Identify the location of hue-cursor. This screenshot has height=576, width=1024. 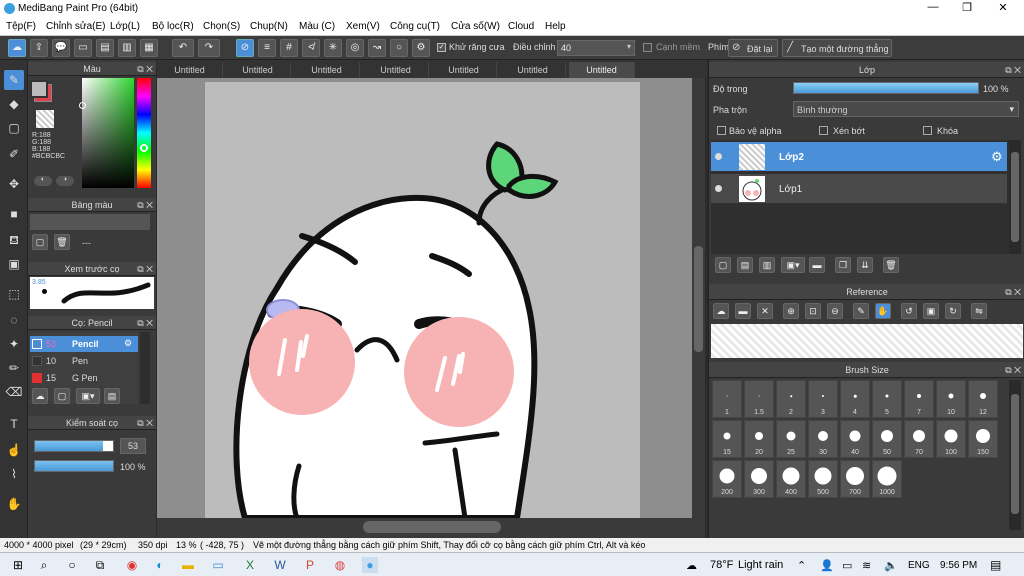
(144, 148).